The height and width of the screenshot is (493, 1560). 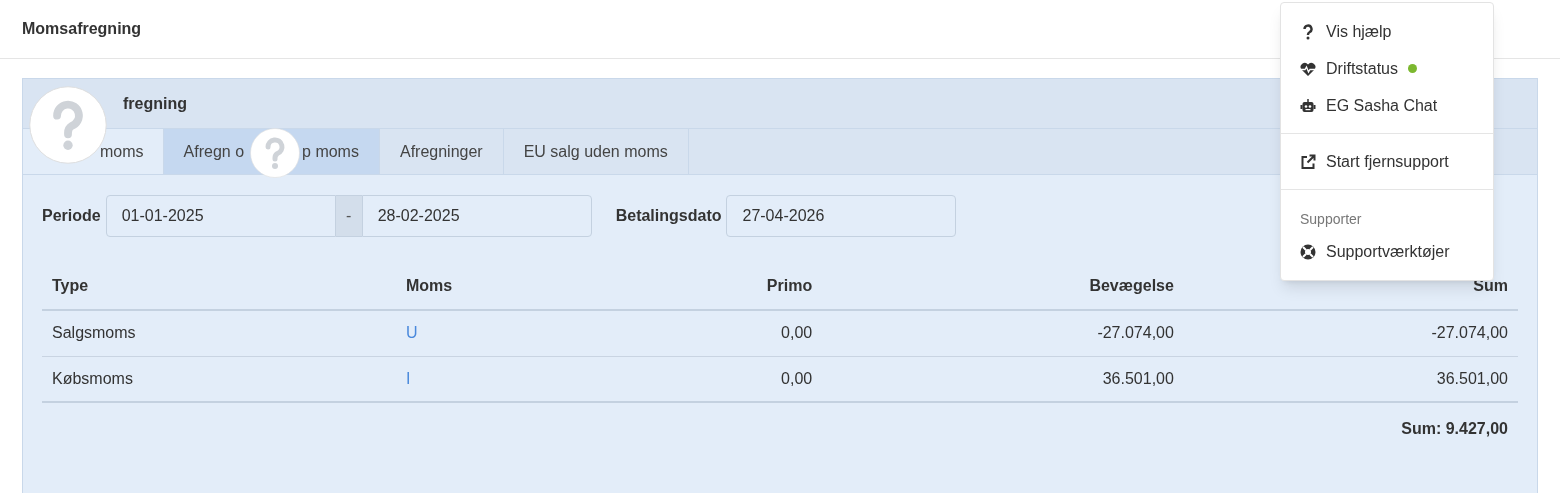 I want to click on field-label: Periode, so click(x=71, y=216).